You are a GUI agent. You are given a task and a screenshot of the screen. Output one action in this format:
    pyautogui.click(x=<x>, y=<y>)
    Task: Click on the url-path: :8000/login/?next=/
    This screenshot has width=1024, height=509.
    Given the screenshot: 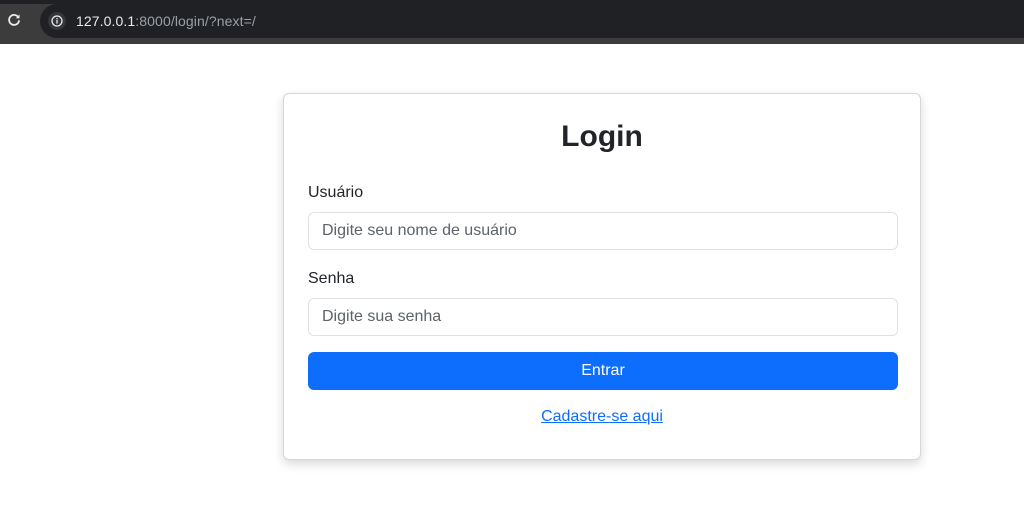 What is the action you would take?
    pyautogui.click(x=195, y=21)
    